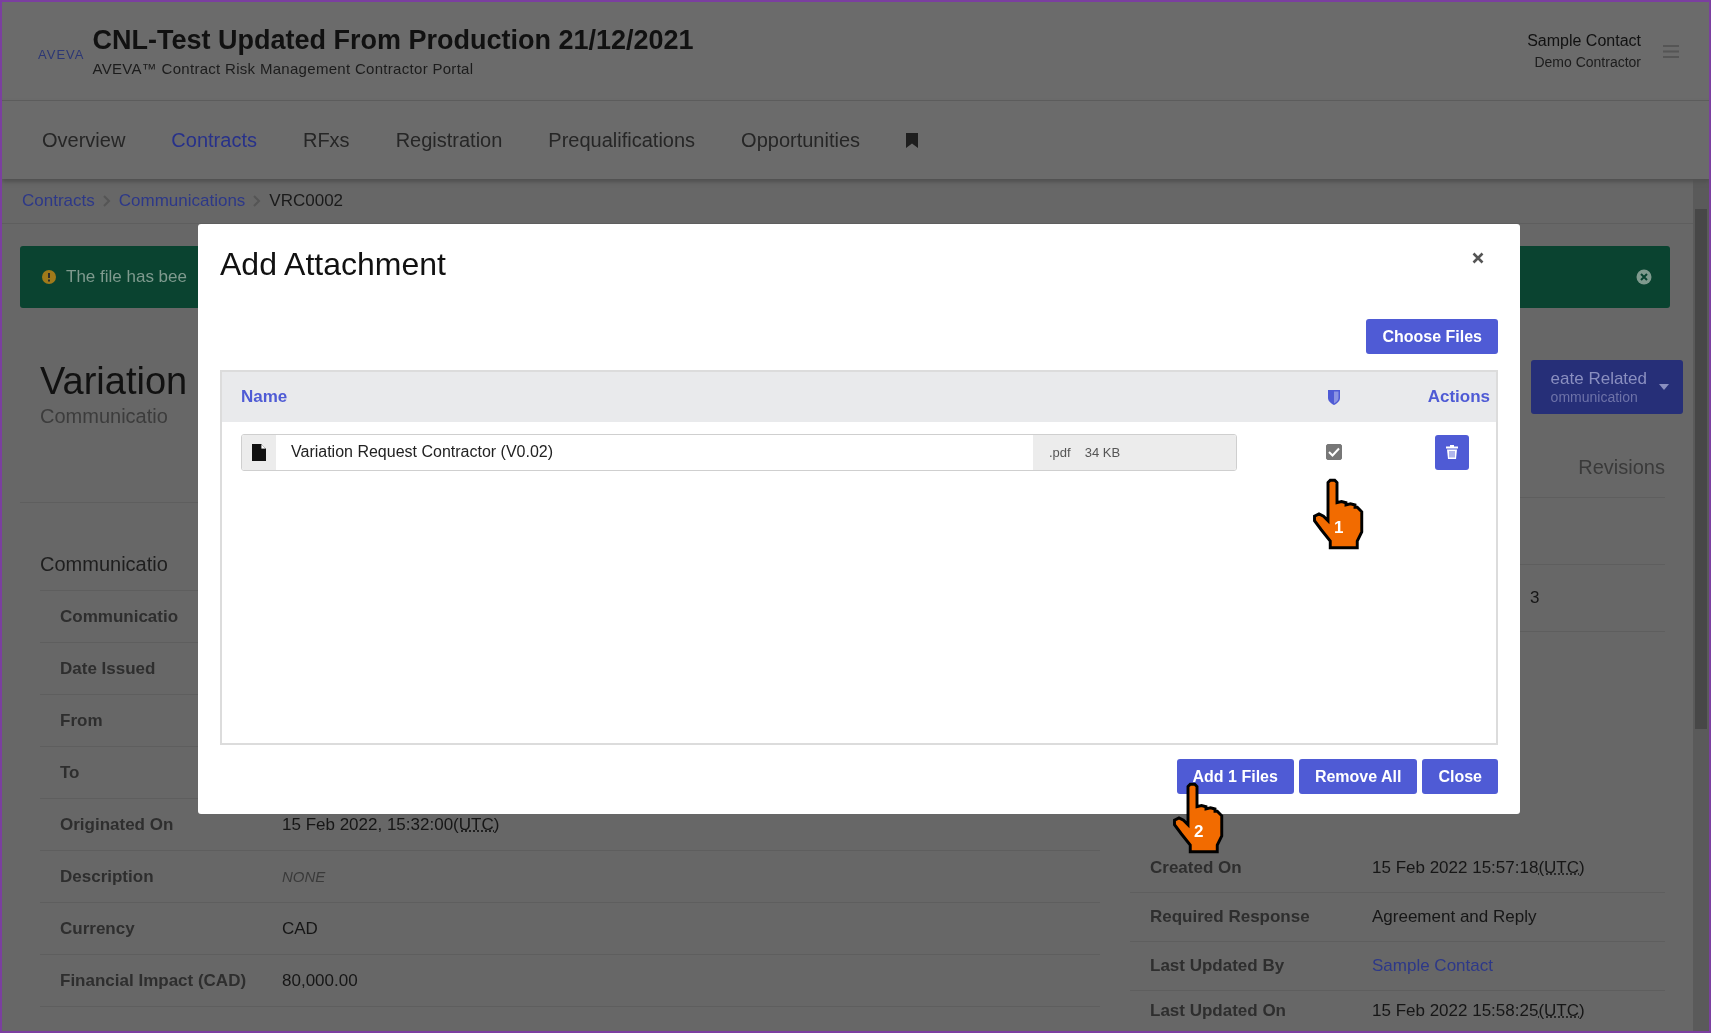 This screenshot has height=1033, width=1711. Describe the element at coordinates (214, 140) in the screenshot. I see `nav-tab: Contracts` at that location.